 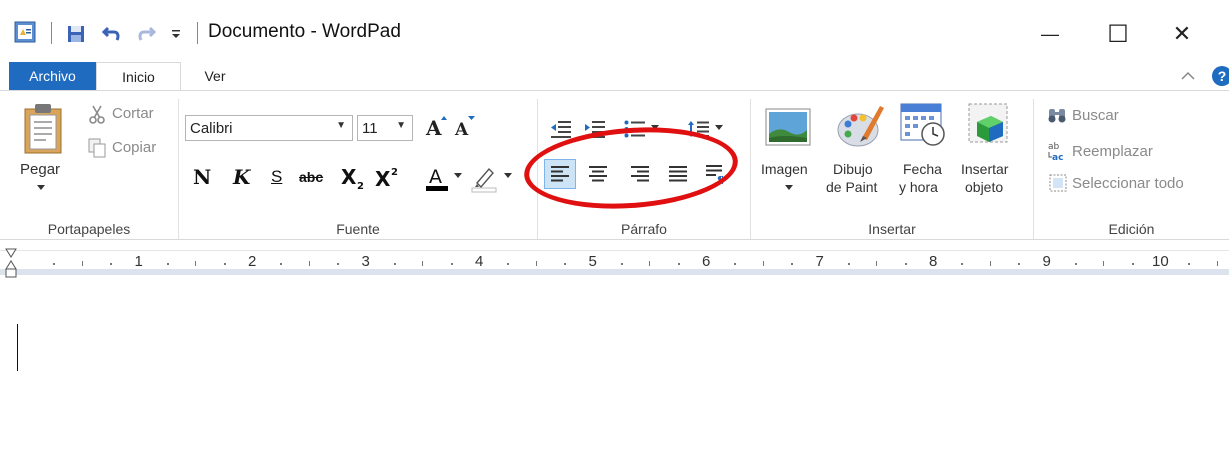 What do you see at coordinates (394, 172) in the screenshot?
I see `svg-text: 2` at bounding box center [394, 172].